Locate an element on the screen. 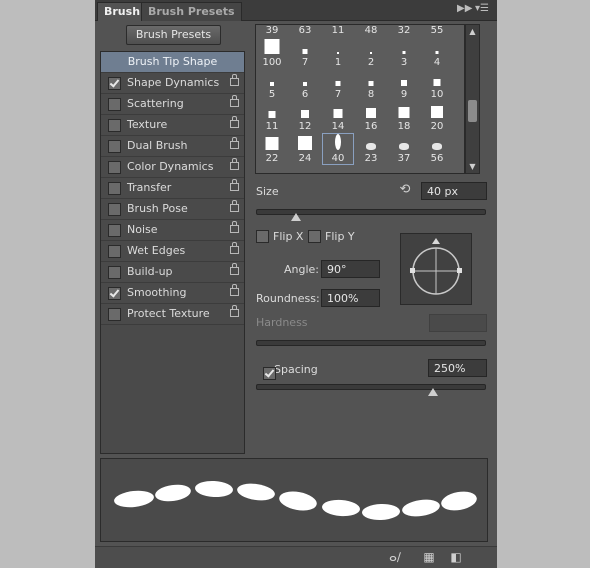 The image size is (590, 568). brush-tip: 10 is located at coordinates (437, 85).